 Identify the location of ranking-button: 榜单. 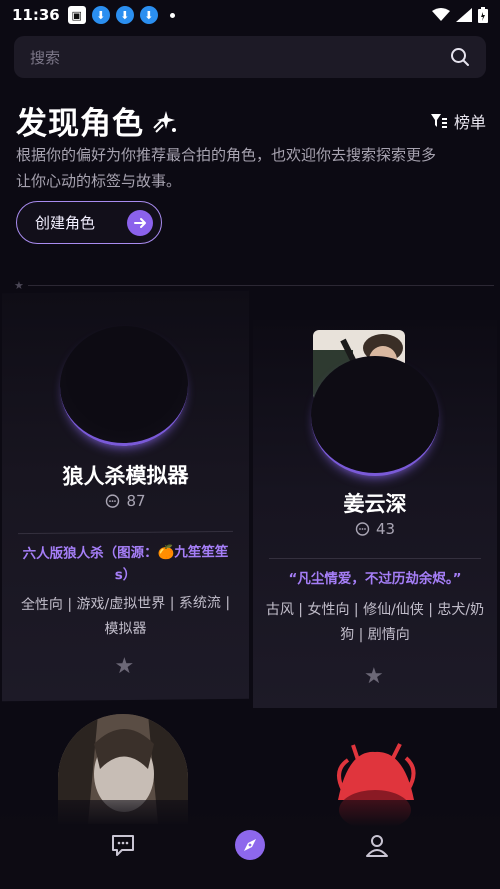
(458, 121).